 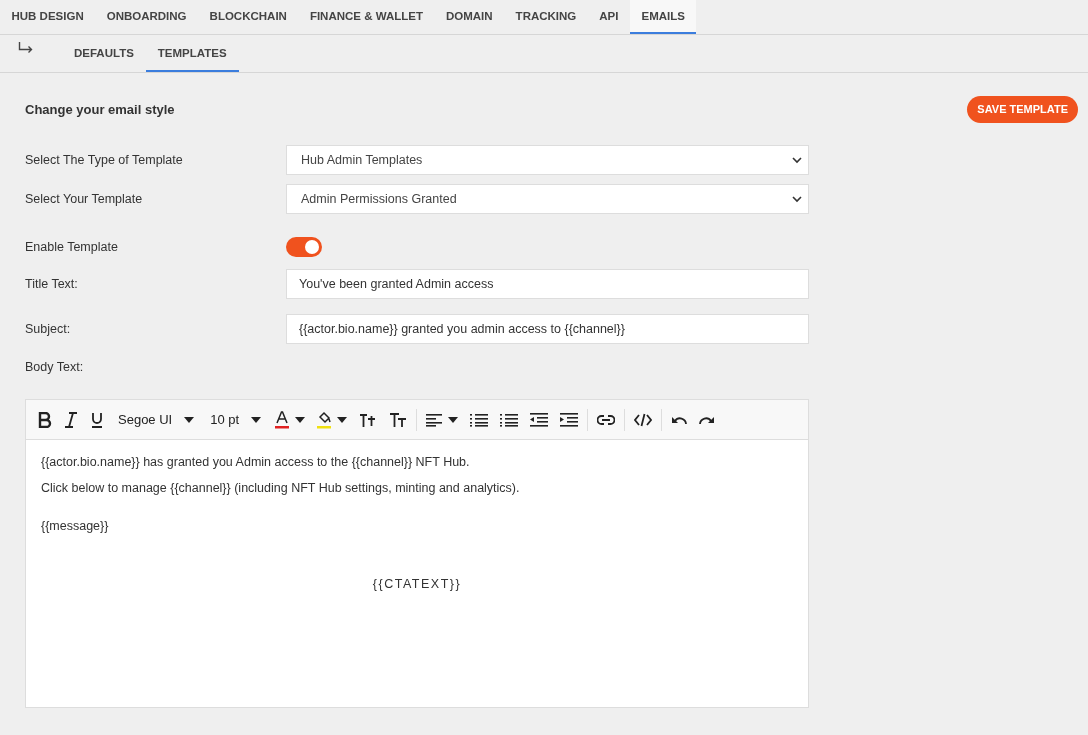 What do you see at coordinates (236, 419) in the screenshot?
I see `size-dropdown: 10 pt` at bounding box center [236, 419].